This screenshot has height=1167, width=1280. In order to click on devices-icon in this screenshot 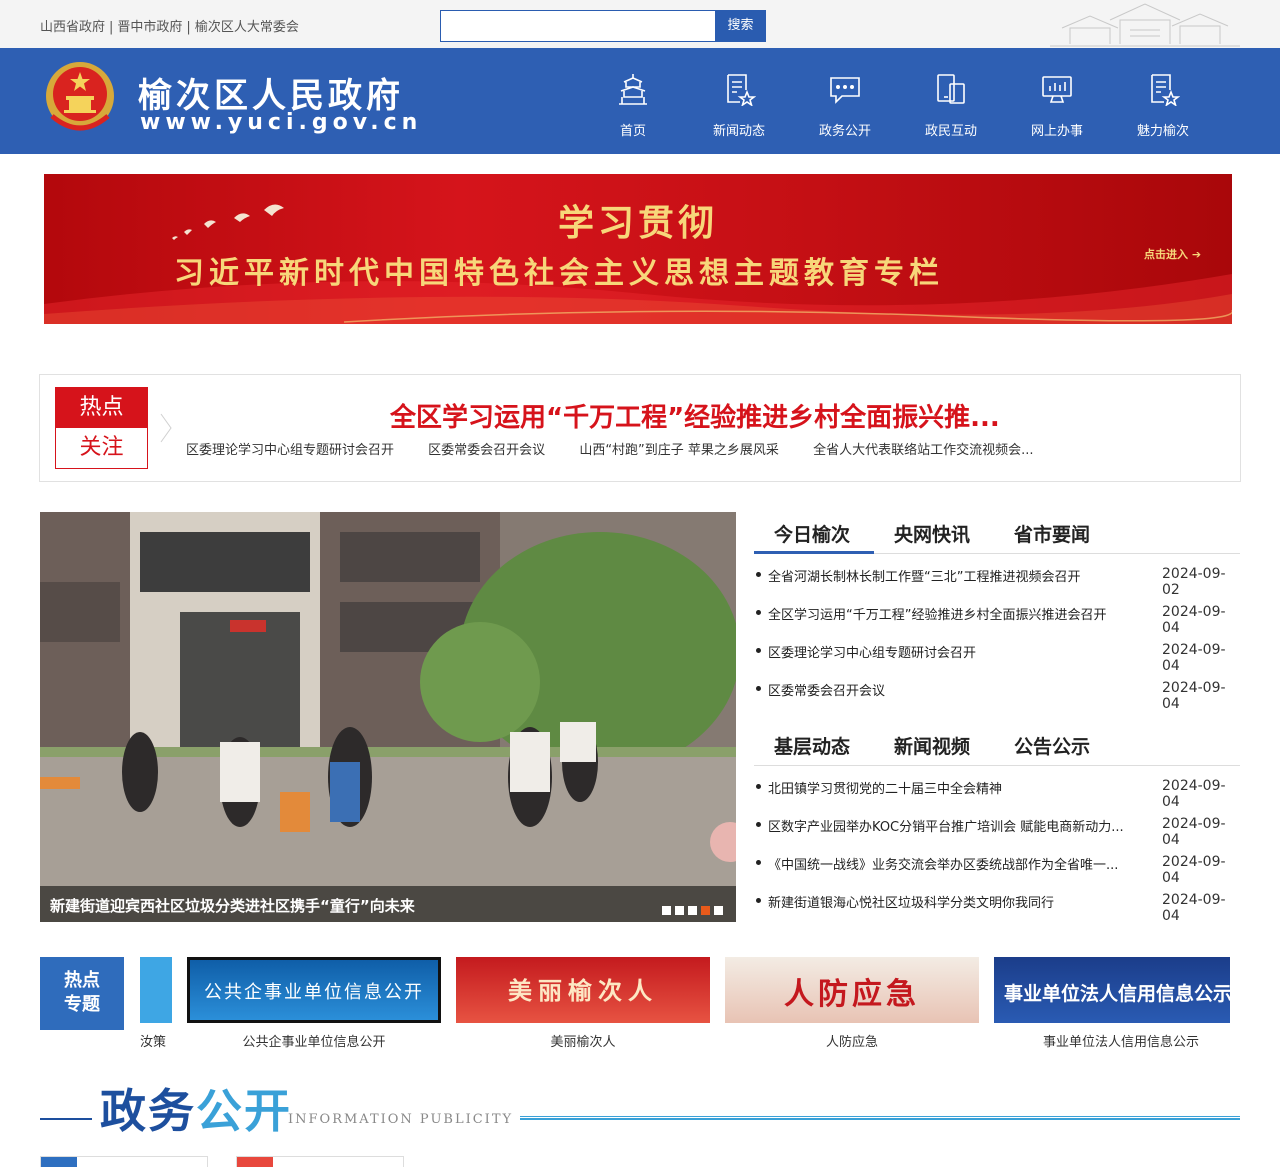, I will do `click(951, 89)`.